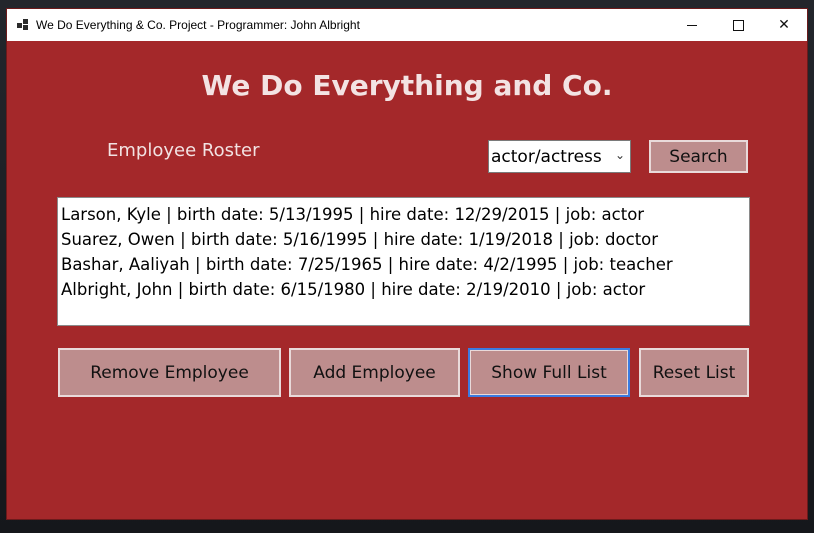 The width and height of the screenshot is (814, 533). I want to click on close-icon: ✕, so click(784, 25).